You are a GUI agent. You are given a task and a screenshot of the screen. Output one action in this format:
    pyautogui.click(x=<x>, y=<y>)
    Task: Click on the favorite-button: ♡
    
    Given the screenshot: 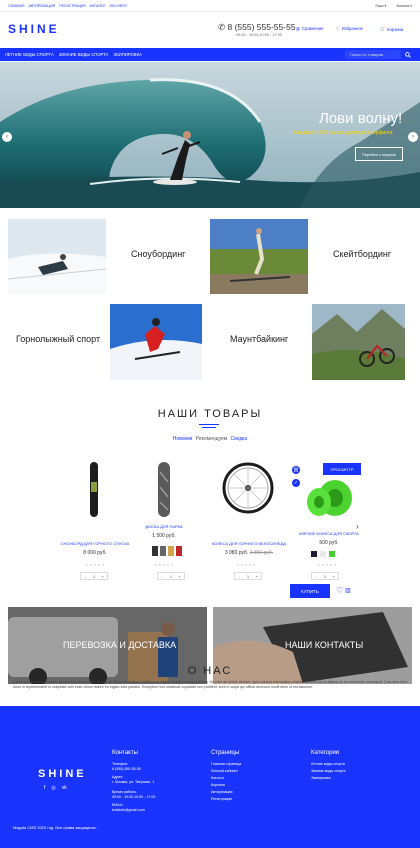 What is the action you would take?
    pyautogui.click(x=339, y=590)
    